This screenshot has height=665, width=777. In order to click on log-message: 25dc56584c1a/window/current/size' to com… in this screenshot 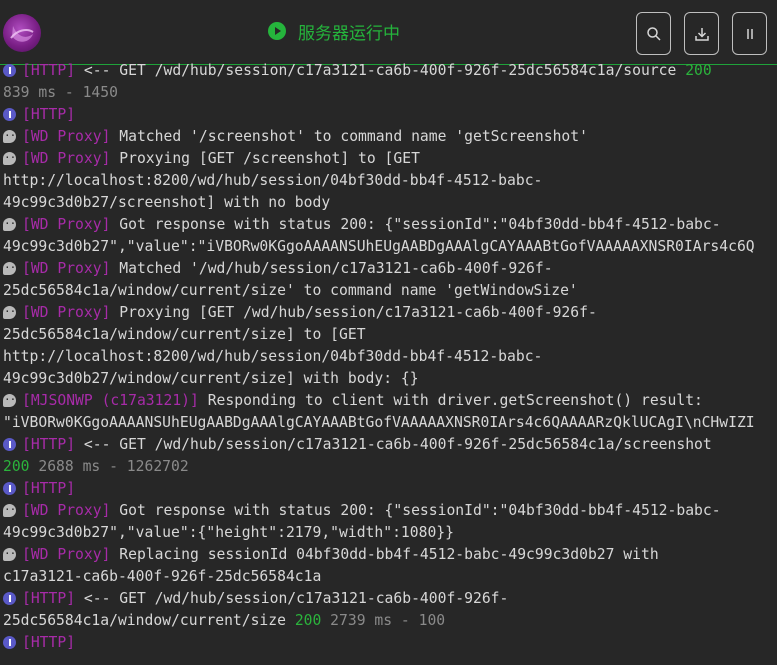, I will do `click(290, 290)`.